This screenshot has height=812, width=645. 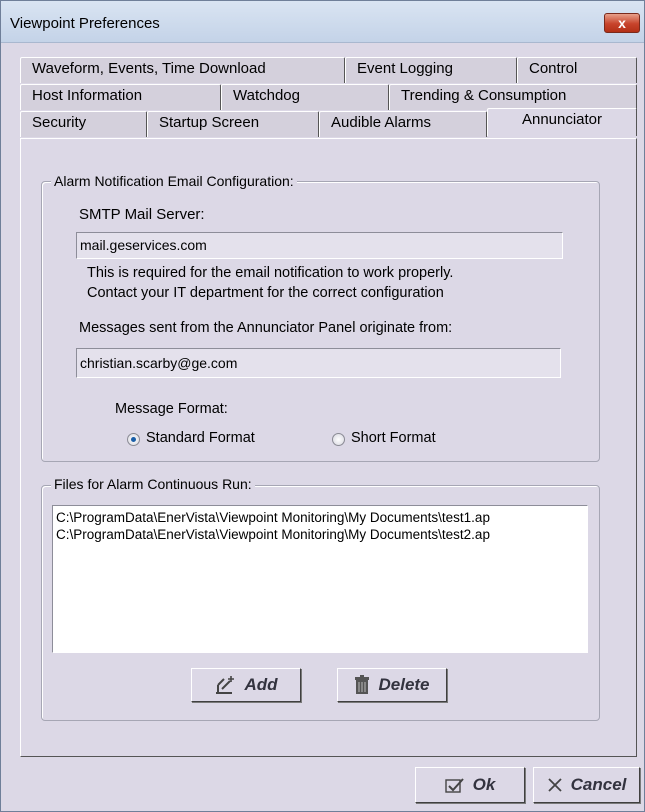 I want to click on radio-button-unchecked, so click(x=338, y=439).